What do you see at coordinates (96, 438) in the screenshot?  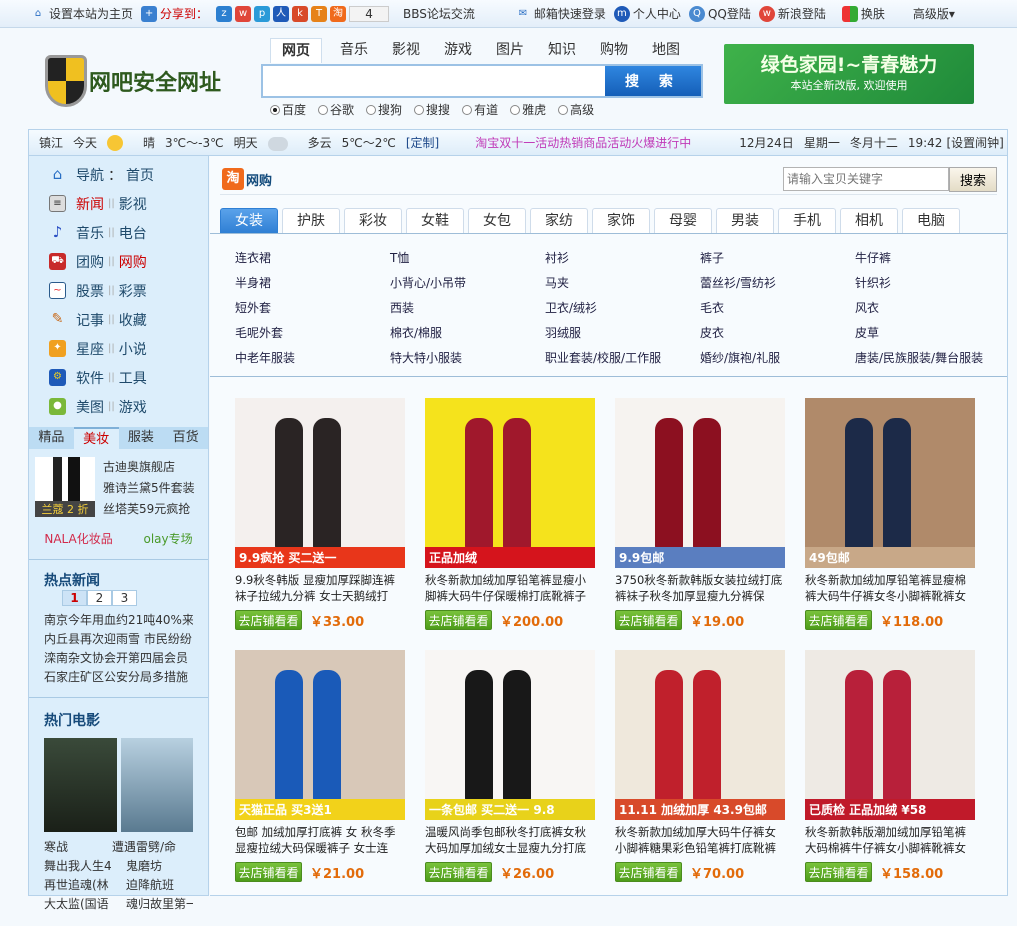 I see `shop-tab: 美妆` at bounding box center [96, 438].